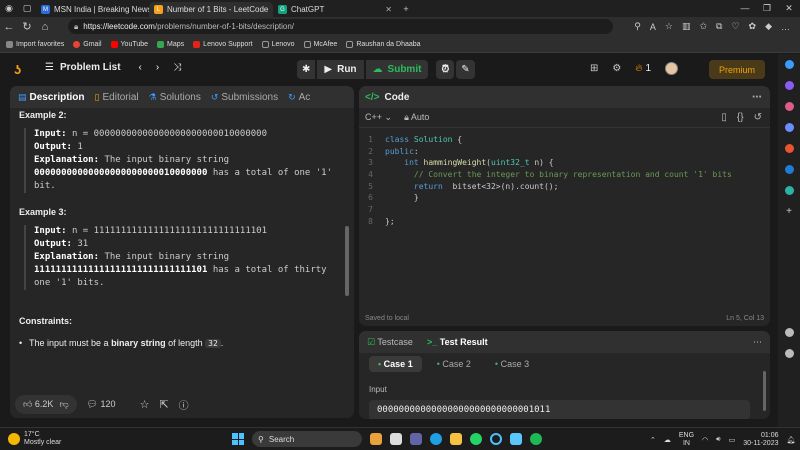 The image size is (800, 450). I want to click on bookmark-mcafee: McAfee, so click(320, 44).